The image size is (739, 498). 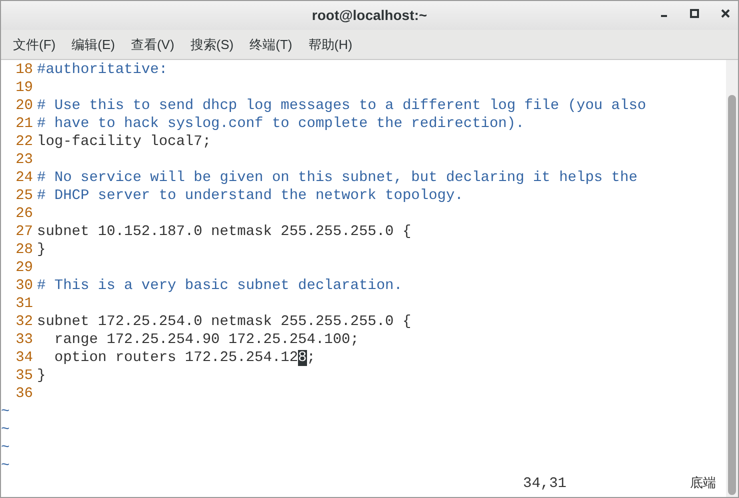 I want to click on code-line: range 172.25.254.90 172.25.254.100;, so click(x=206, y=340).